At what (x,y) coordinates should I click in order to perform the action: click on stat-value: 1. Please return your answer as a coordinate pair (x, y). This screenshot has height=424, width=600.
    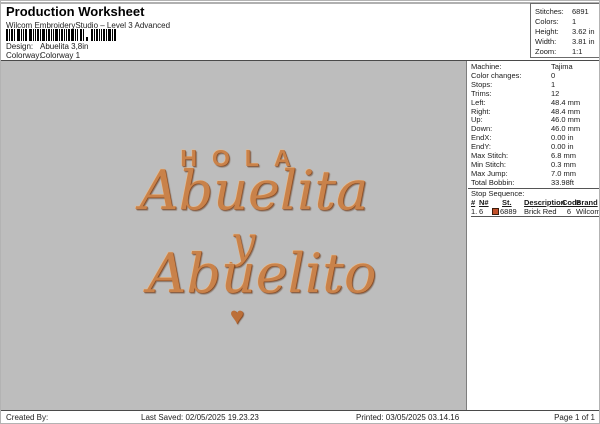
    Looking at the image, I should click on (574, 21).